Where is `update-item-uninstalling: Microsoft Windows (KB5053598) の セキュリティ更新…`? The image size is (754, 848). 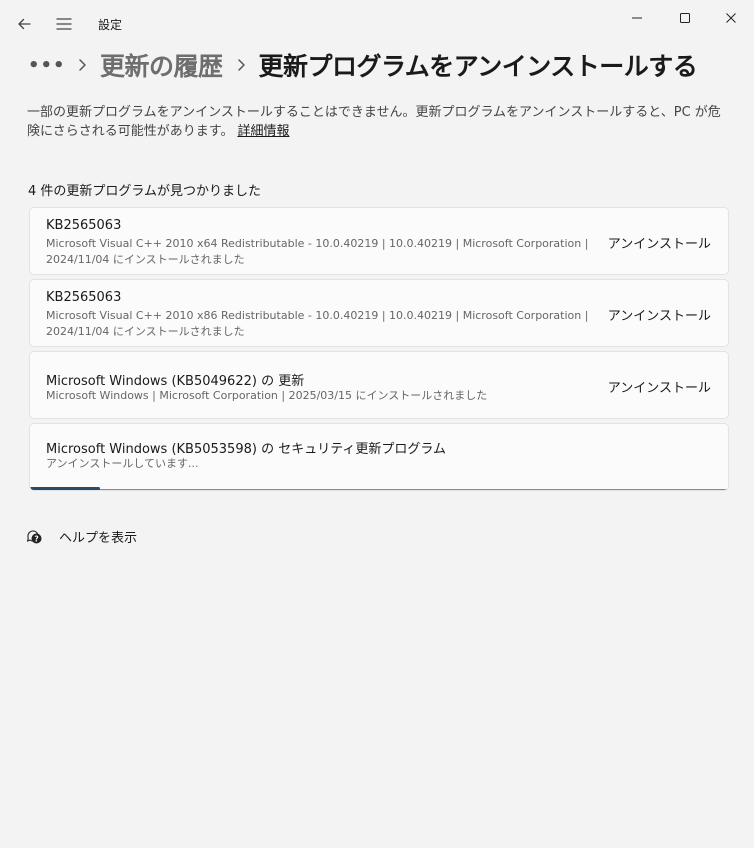 update-item-uninstalling: Microsoft Windows (KB5053598) の セキュリティ更新… is located at coordinates (379, 457).